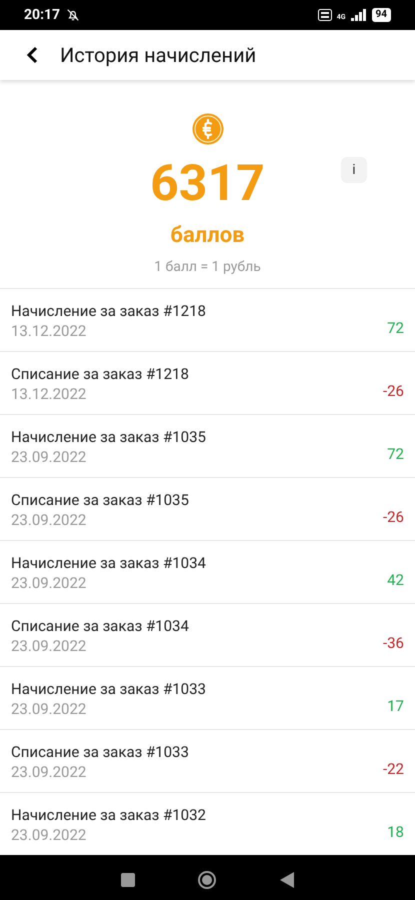  What do you see at coordinates (207, 382) in the screenshot?
I see `transaction-row: Списание за заказ #1218 13.12.2022 -26` at bounding box center [207, 382].